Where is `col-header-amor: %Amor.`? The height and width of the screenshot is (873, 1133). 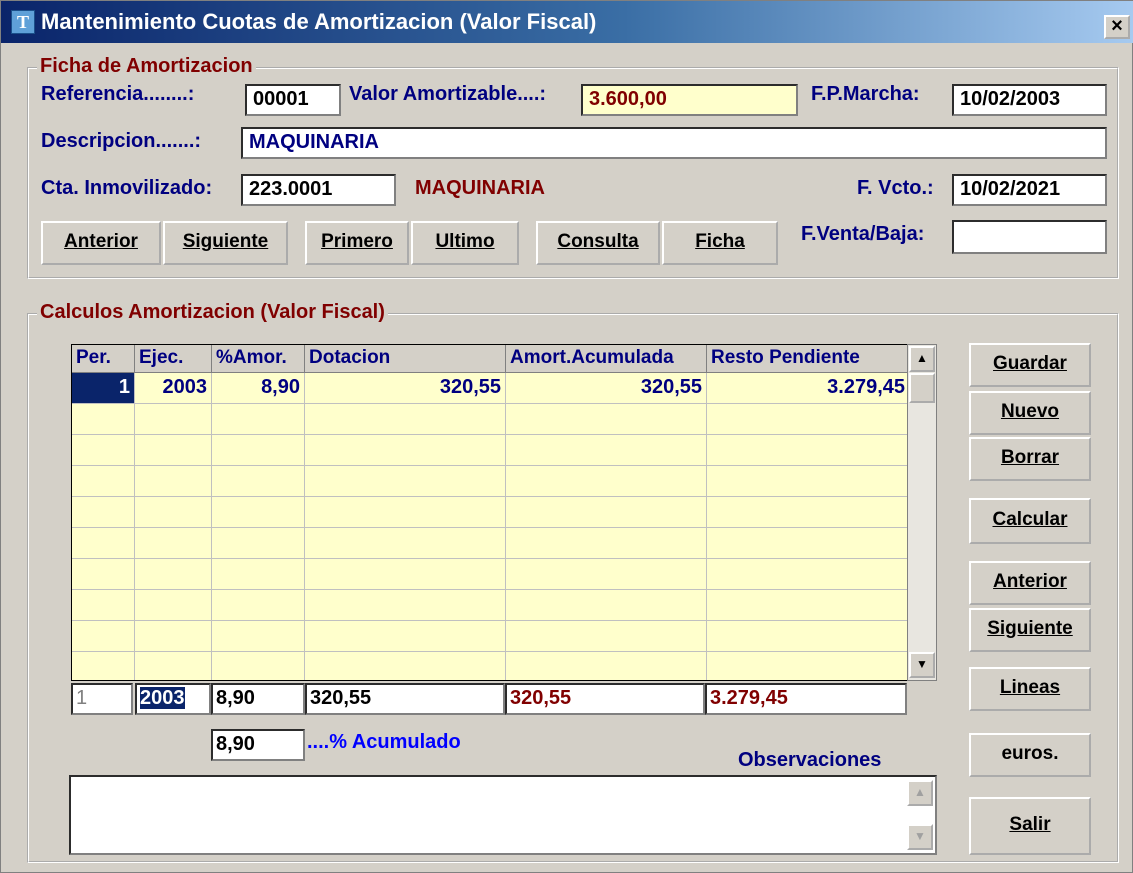
col-header-amor: %Amor. is located at coordinates (258, 359).